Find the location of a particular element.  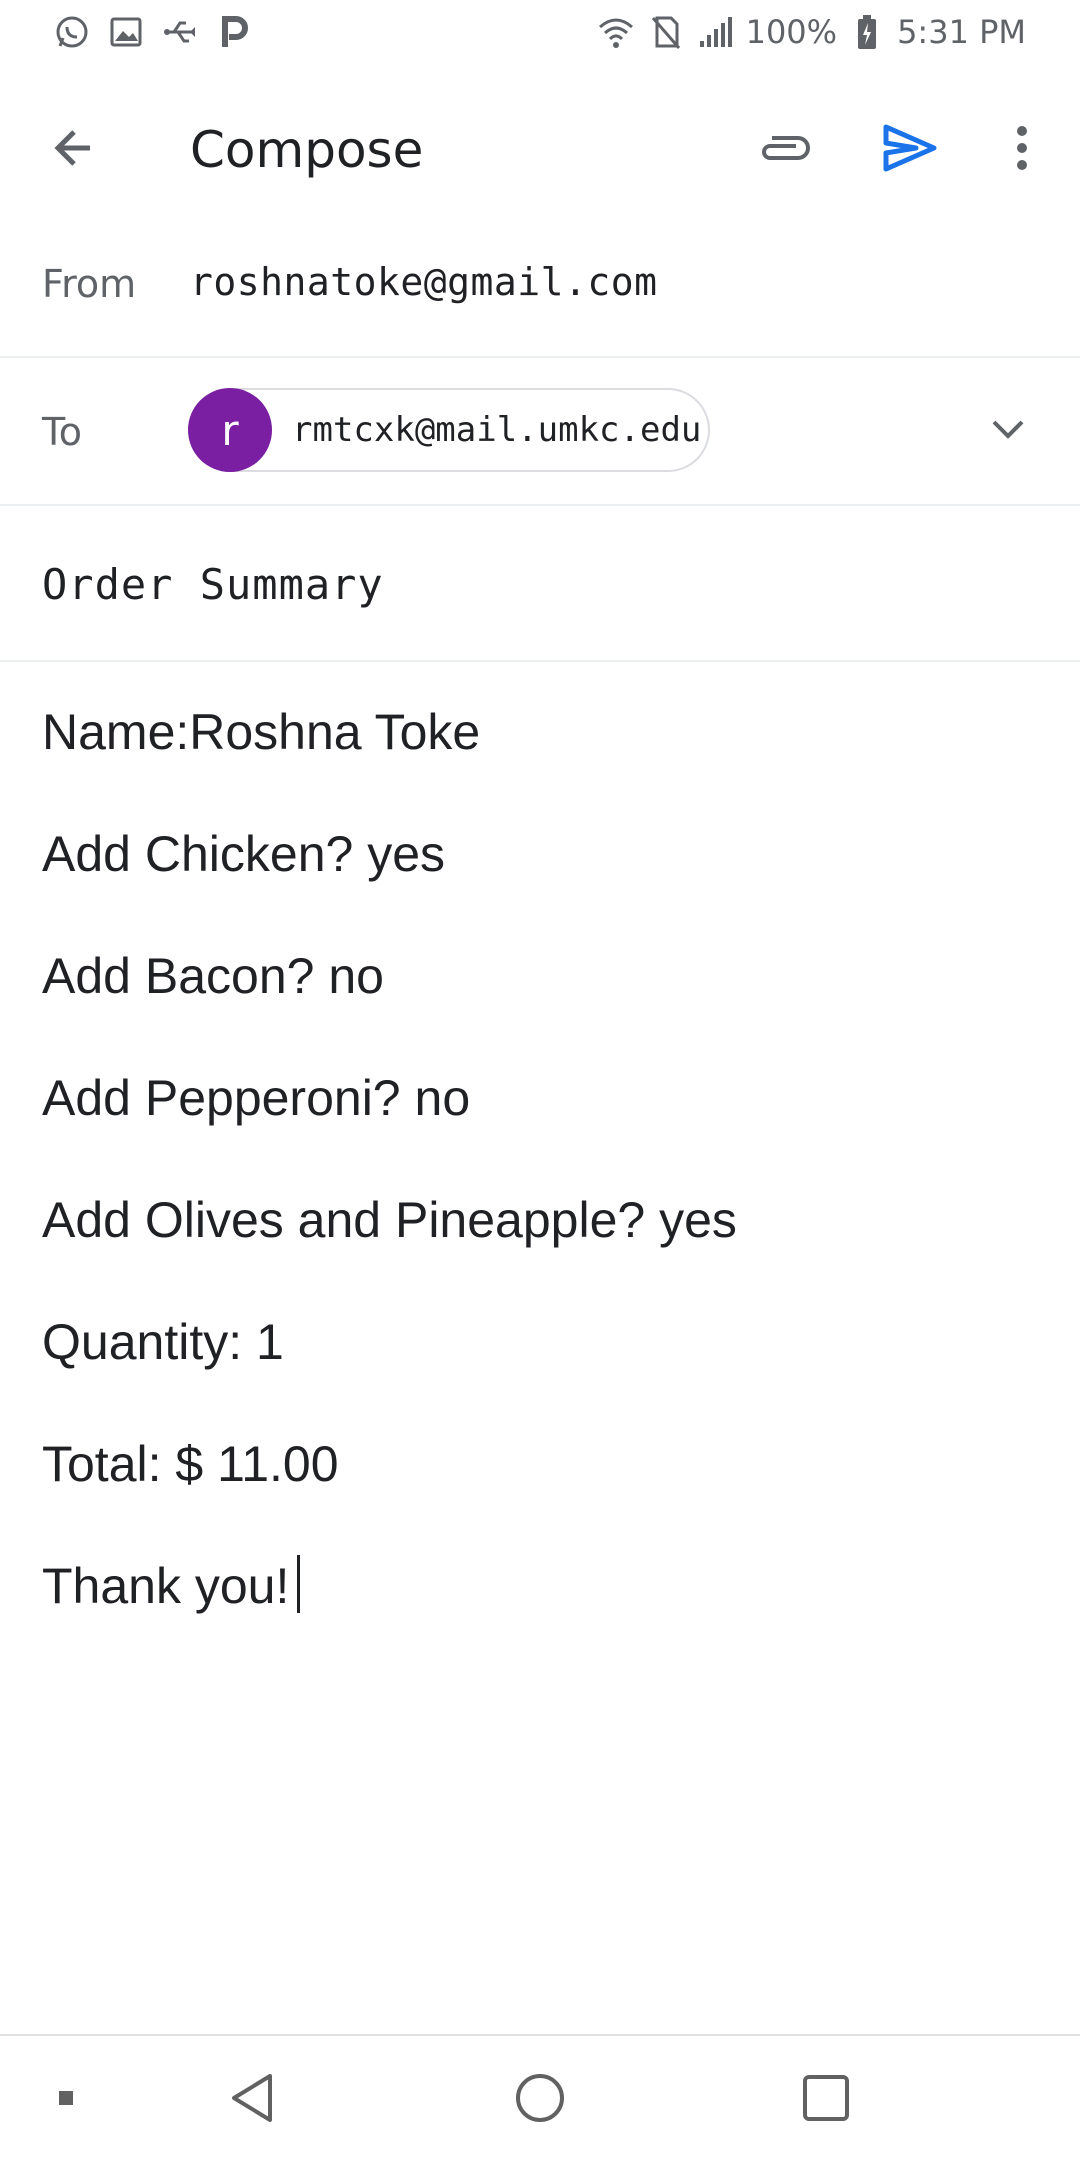

battery-percent: 100% is located at coordinates (791, 32).